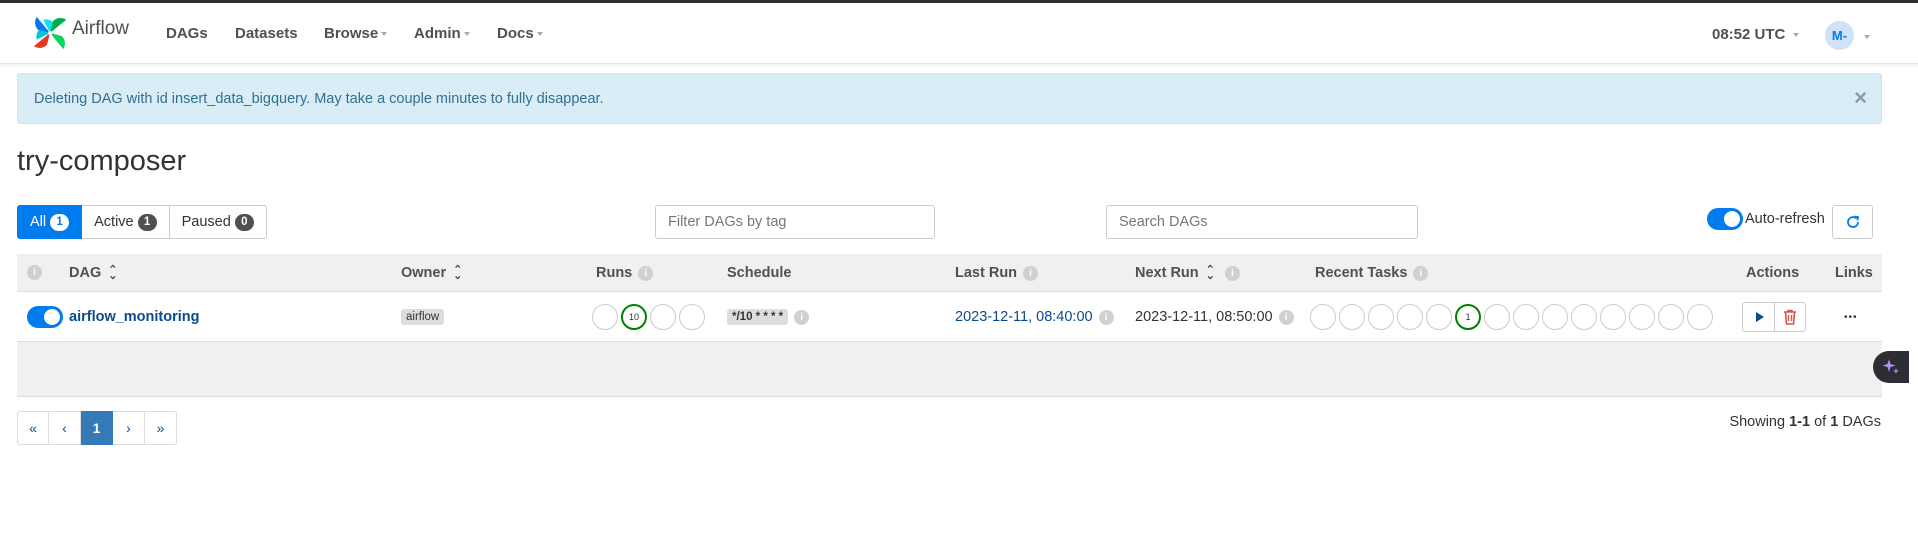 Image resolution: width=1918 pixels, height=537 pixels. What do you see at coordinates (50, 222) in the screenshot?
I see `filter-all-button: All 1` at bounding box center [50, 222].